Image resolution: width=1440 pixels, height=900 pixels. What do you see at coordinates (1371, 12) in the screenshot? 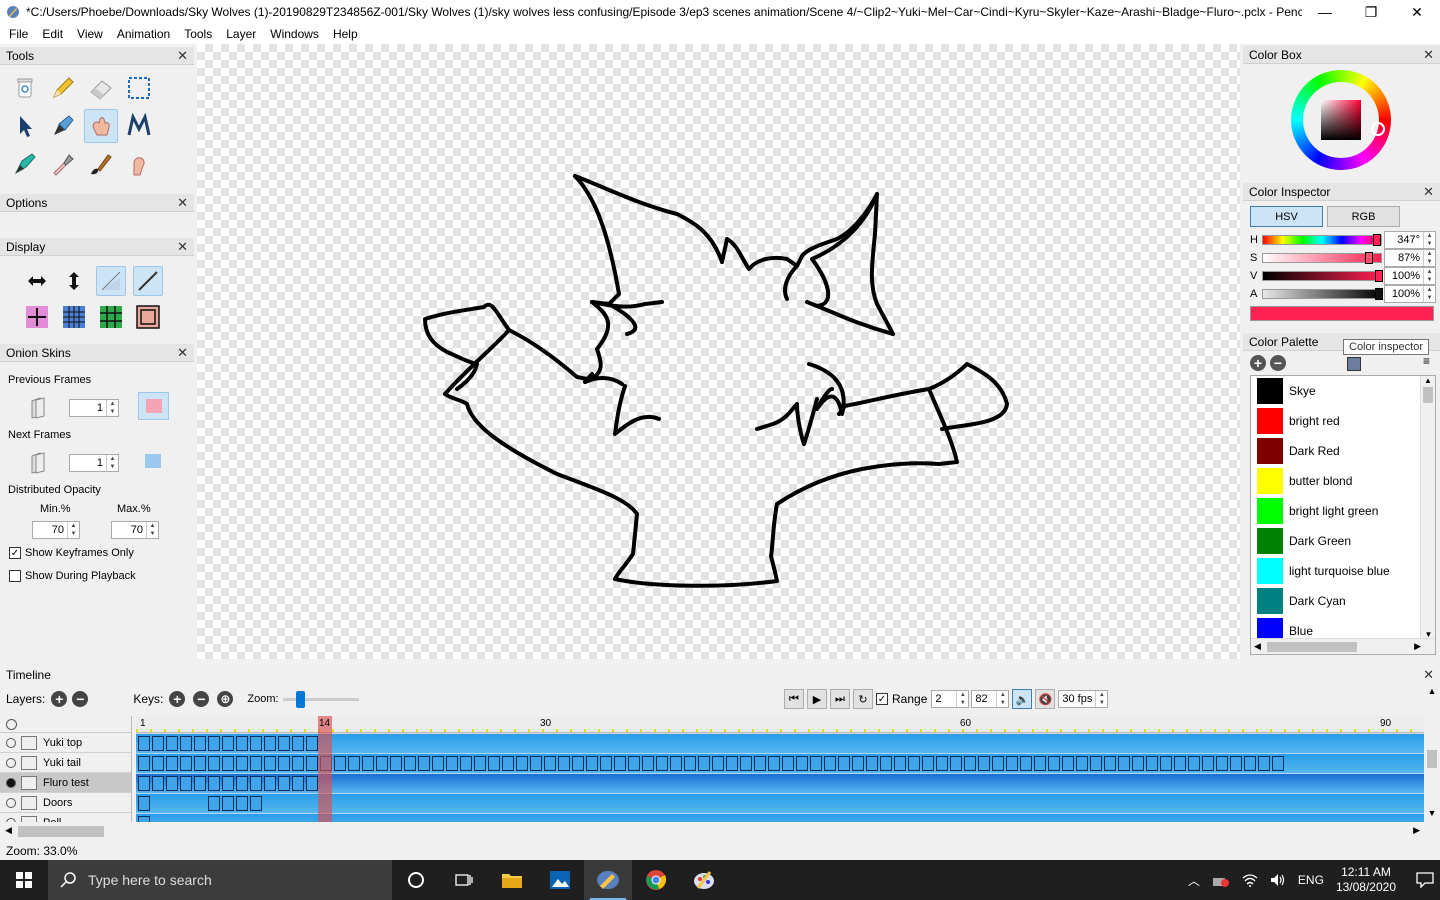
I see `maximize-button: ❐` at bounding box center [1371, 12].